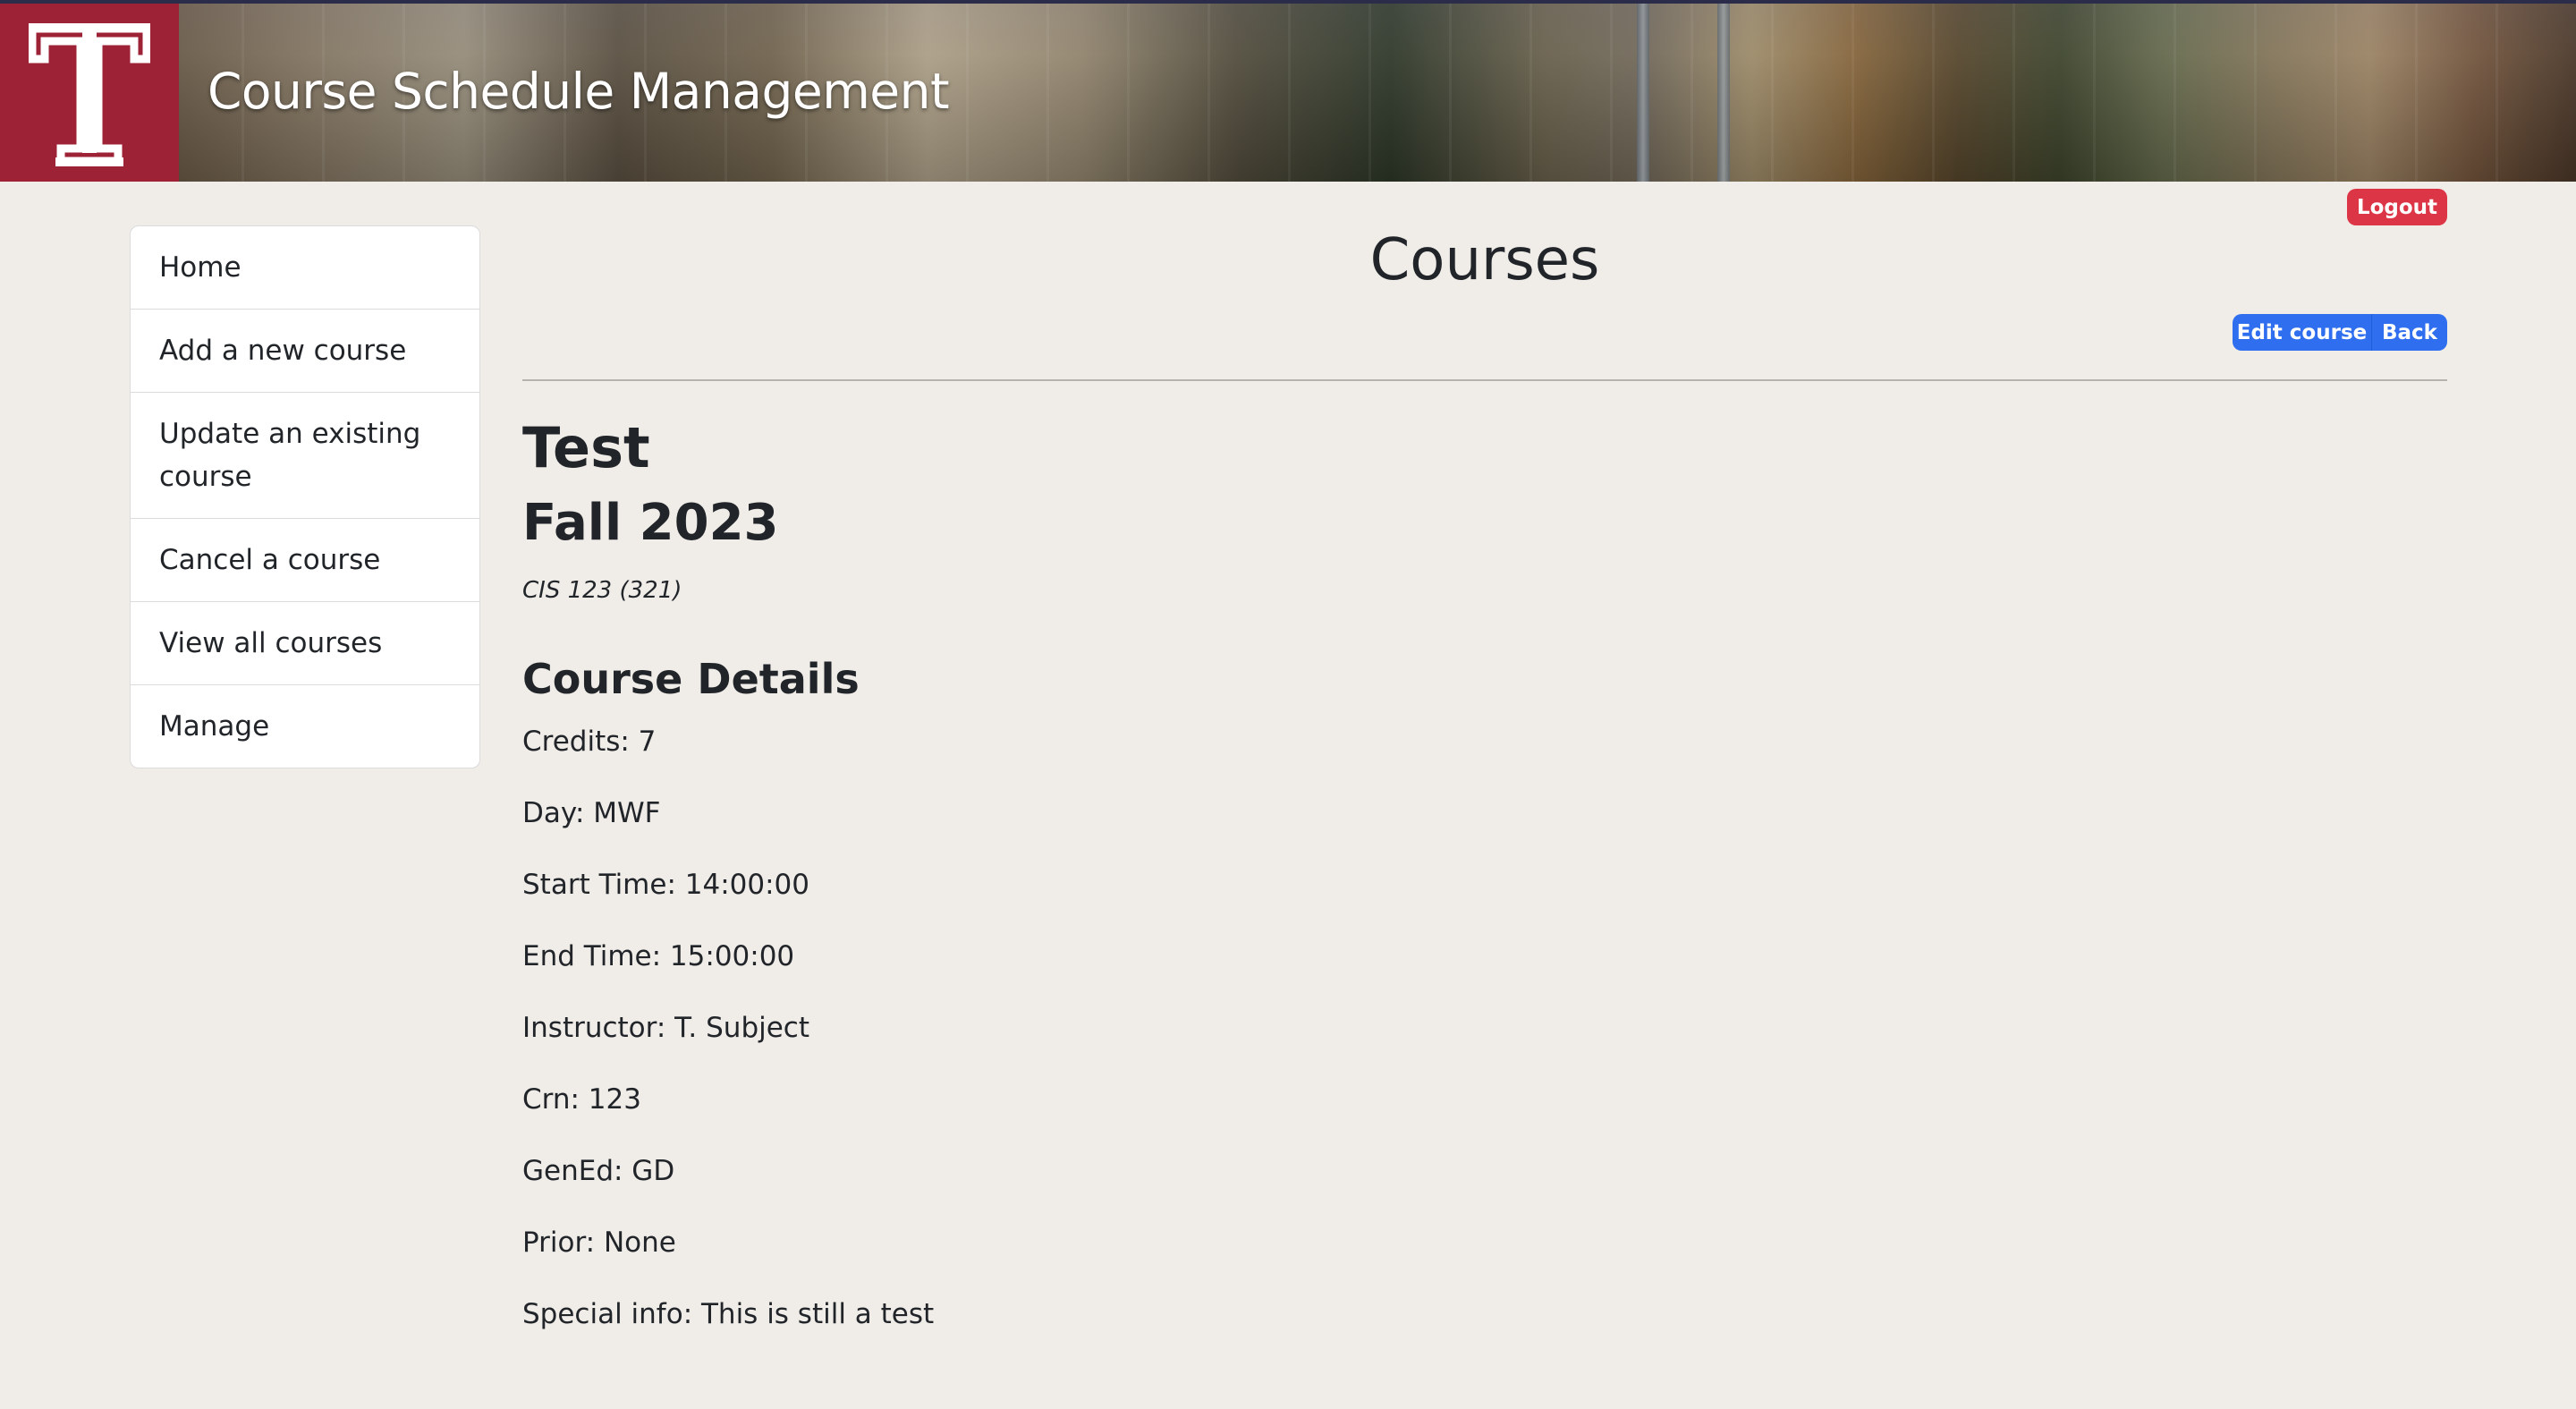 This screenshot has width=2576, height=1409. What do you see at coordinates (1288, 2) in the screenshot?
I see `header-top-stripe` at bounding box center [1288, 2].